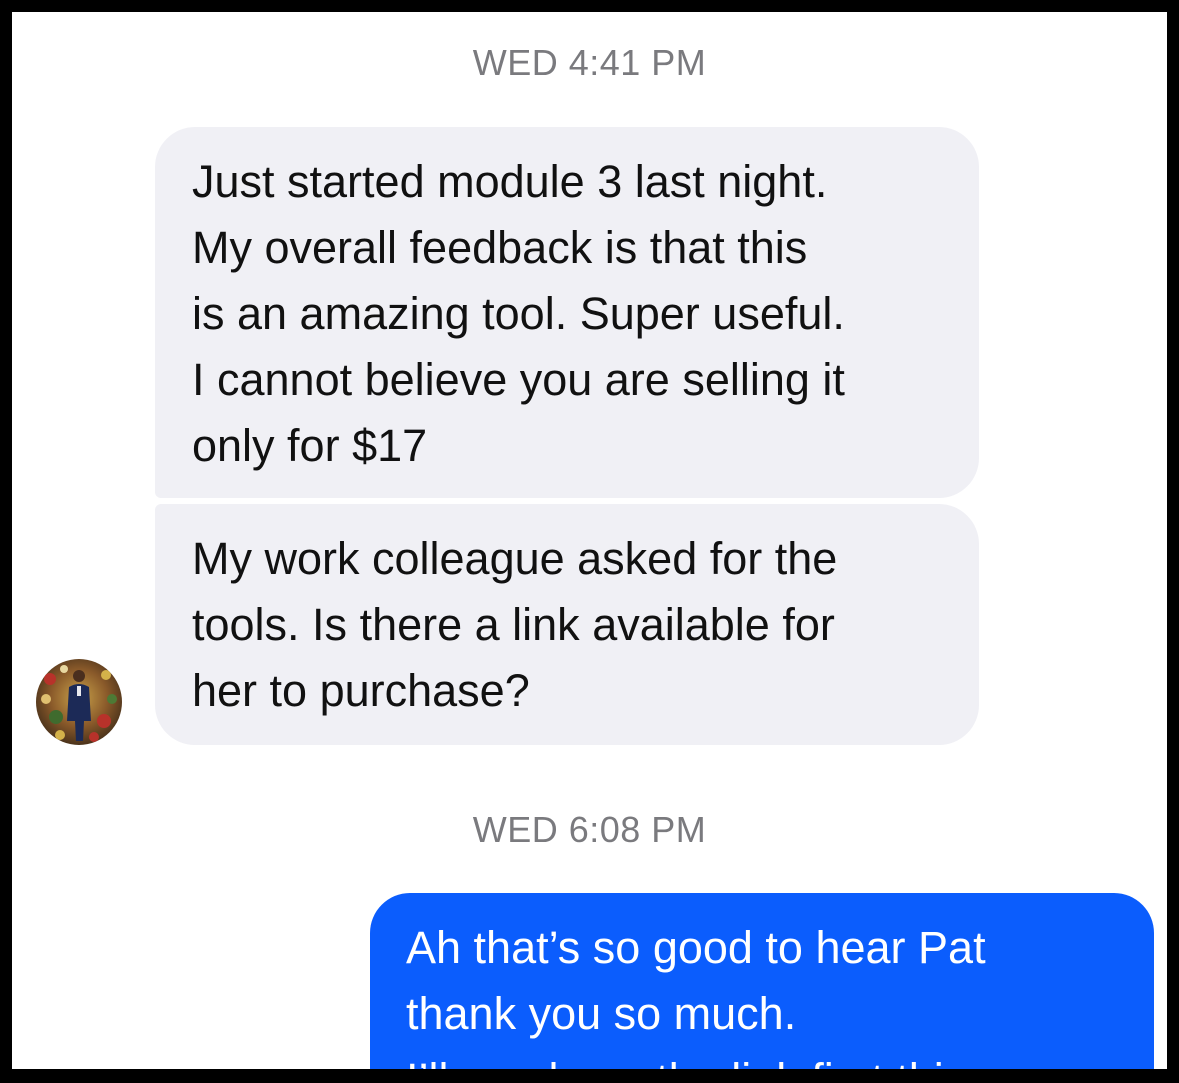  Describe the element at coordinates (763, 1058) in the screenshot. I see `message-line: I’ll send you the link first thing` at that location.